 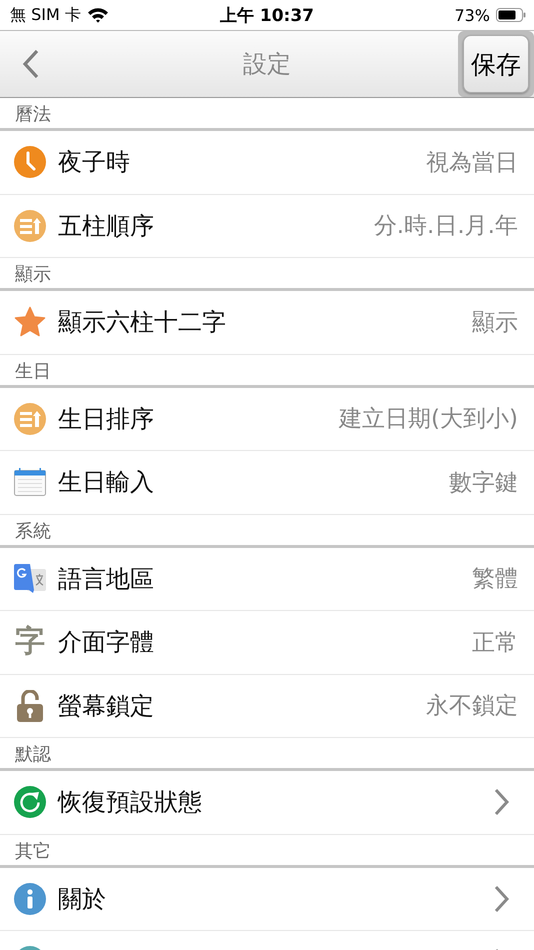 I want to click on row-value: 視為當日, so click(x=472, y=163).